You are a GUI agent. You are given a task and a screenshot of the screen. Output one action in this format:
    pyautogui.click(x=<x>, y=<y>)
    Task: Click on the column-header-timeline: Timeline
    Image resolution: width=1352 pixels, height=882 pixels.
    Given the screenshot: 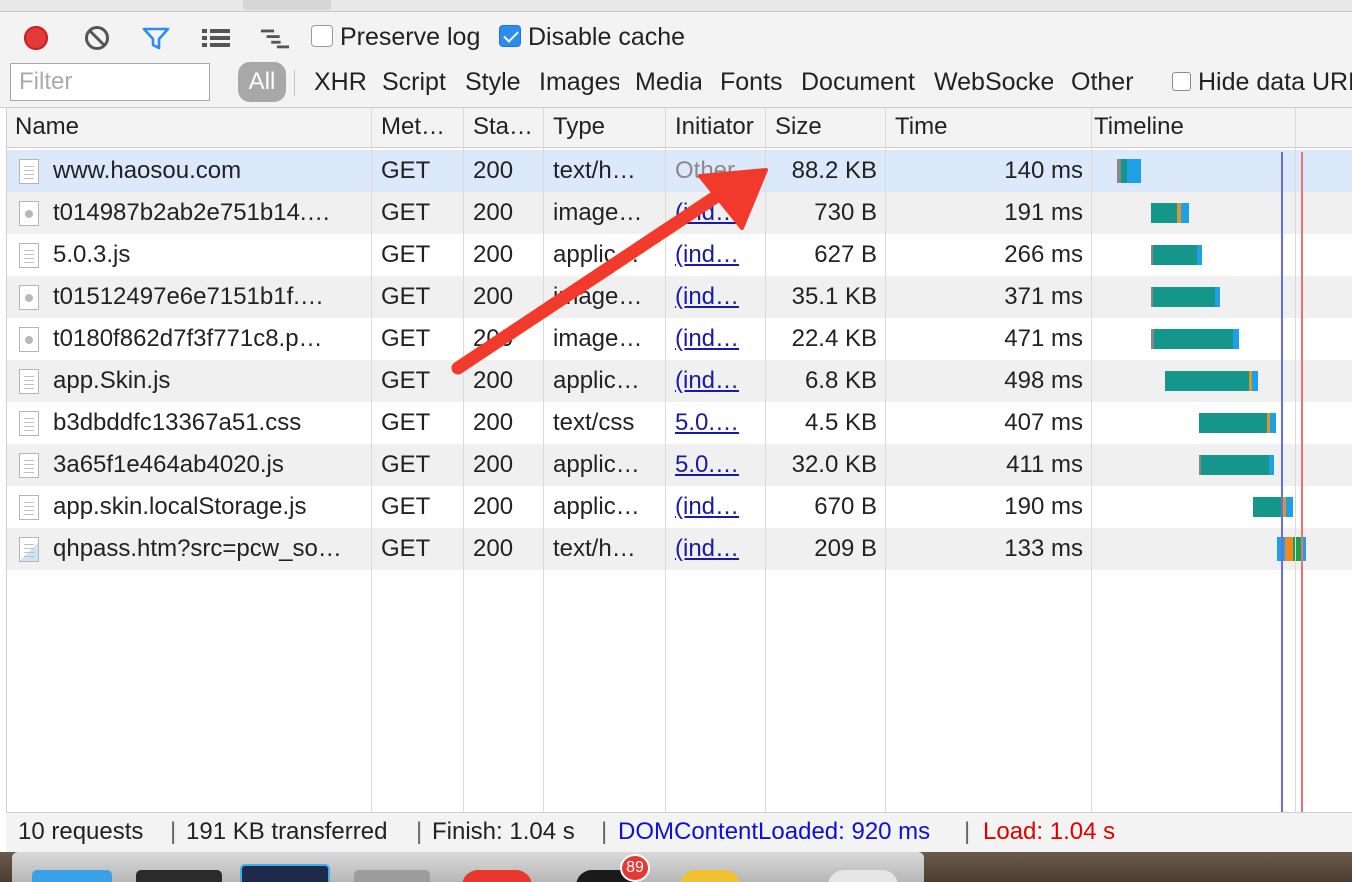 What is the action you would take?
    pyautogui.click(x=1189, y=127)
    